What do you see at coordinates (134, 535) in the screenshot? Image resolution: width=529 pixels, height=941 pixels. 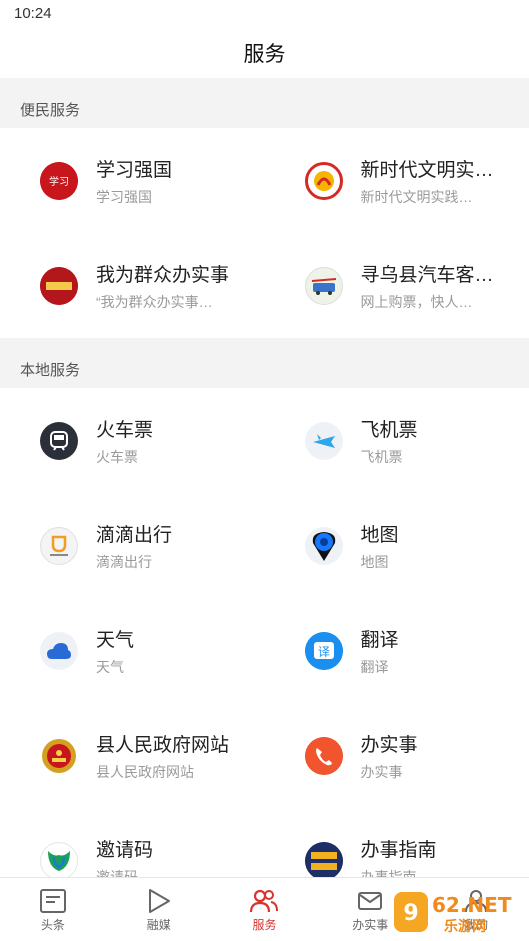 I see `tile-title: 滴滴出行` at bounding box center [134, 535].